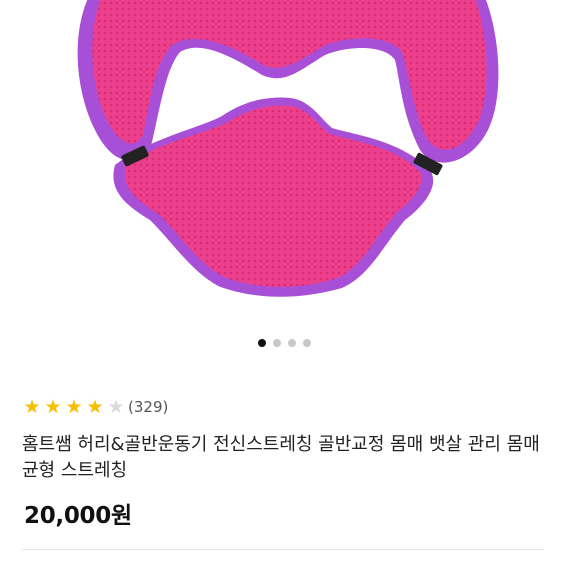 This screenshot has width=568, height=568. I want to click on star-empty-icon: ★, so click(116, 407).